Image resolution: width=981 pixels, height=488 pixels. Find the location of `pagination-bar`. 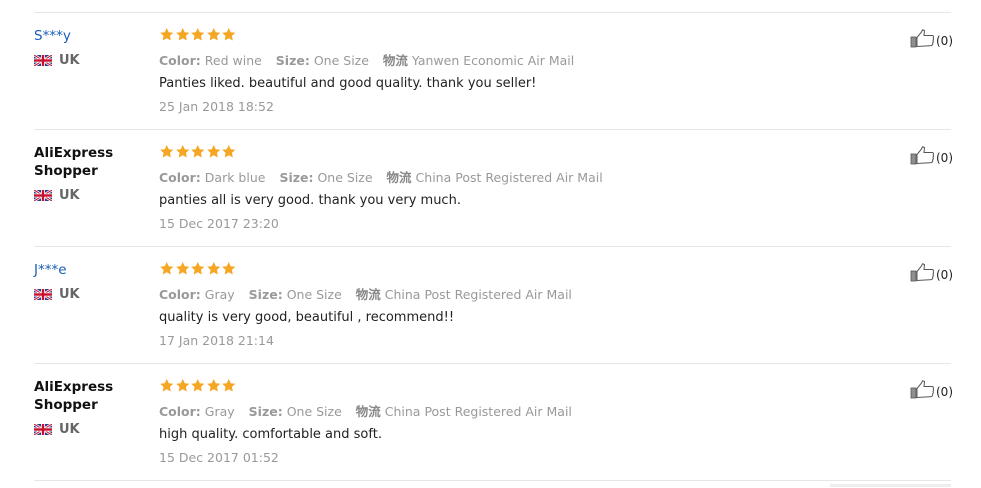

pagination-bar is located at coordinates (890, 485).